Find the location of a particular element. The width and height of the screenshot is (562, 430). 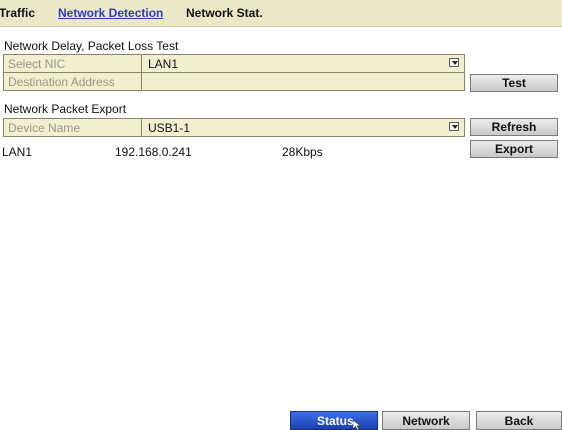

status-button-label: Status is located at coordinates (335, 420).